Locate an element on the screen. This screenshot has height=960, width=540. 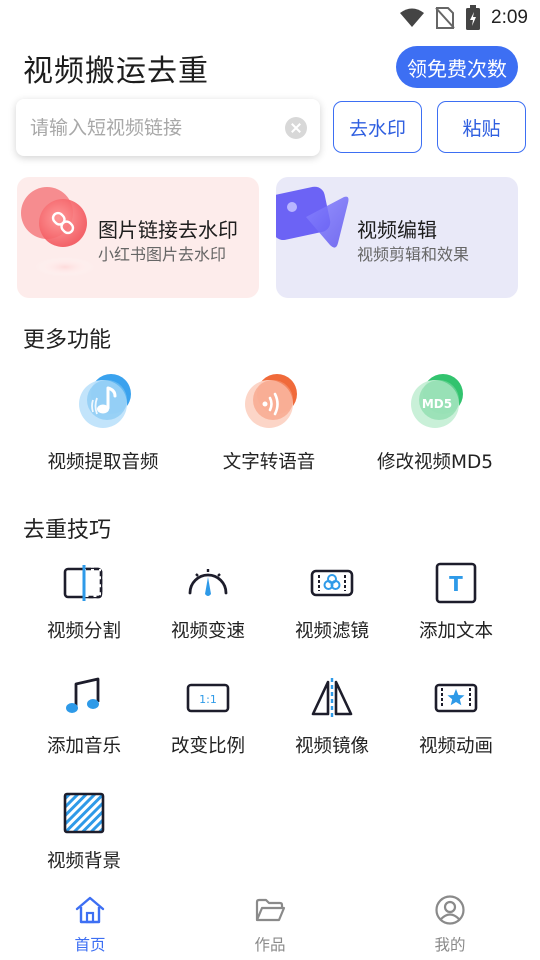
mirror-icon is located at coordinates (332, 698).